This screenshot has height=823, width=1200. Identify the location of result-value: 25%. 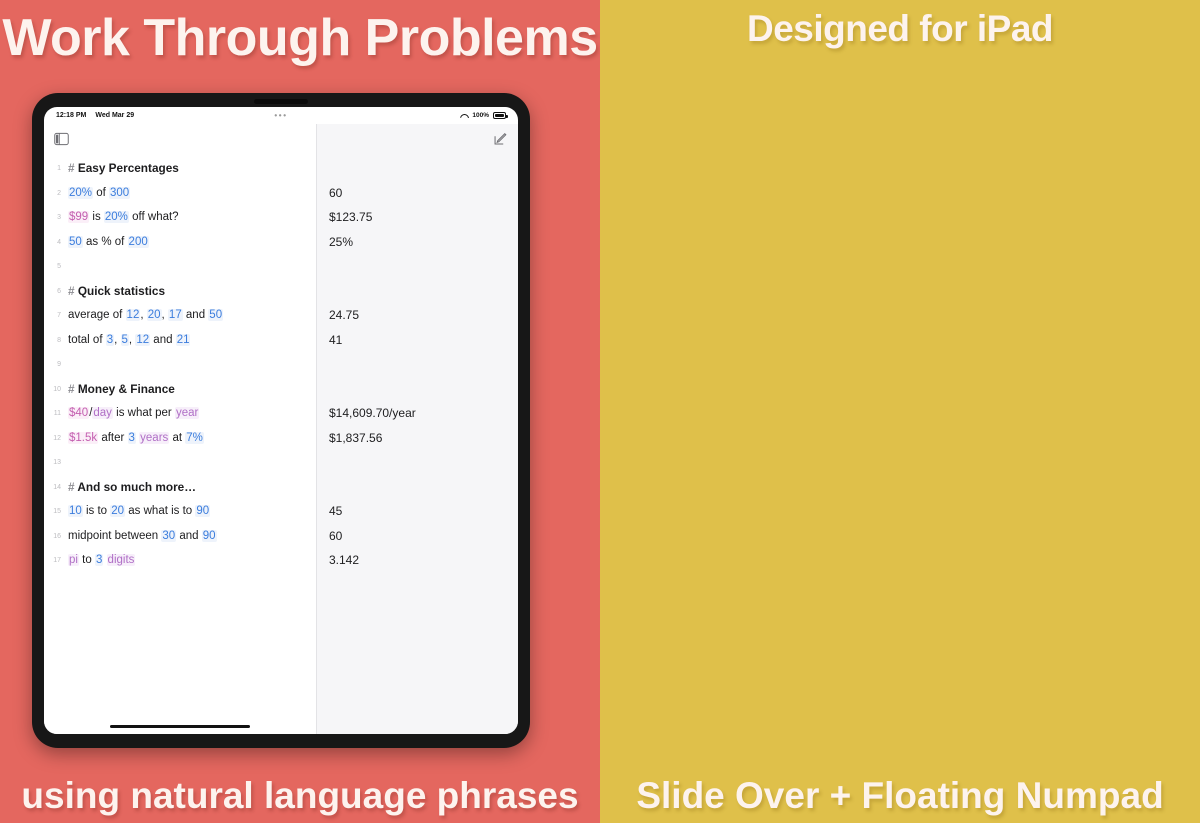
(341, 241).